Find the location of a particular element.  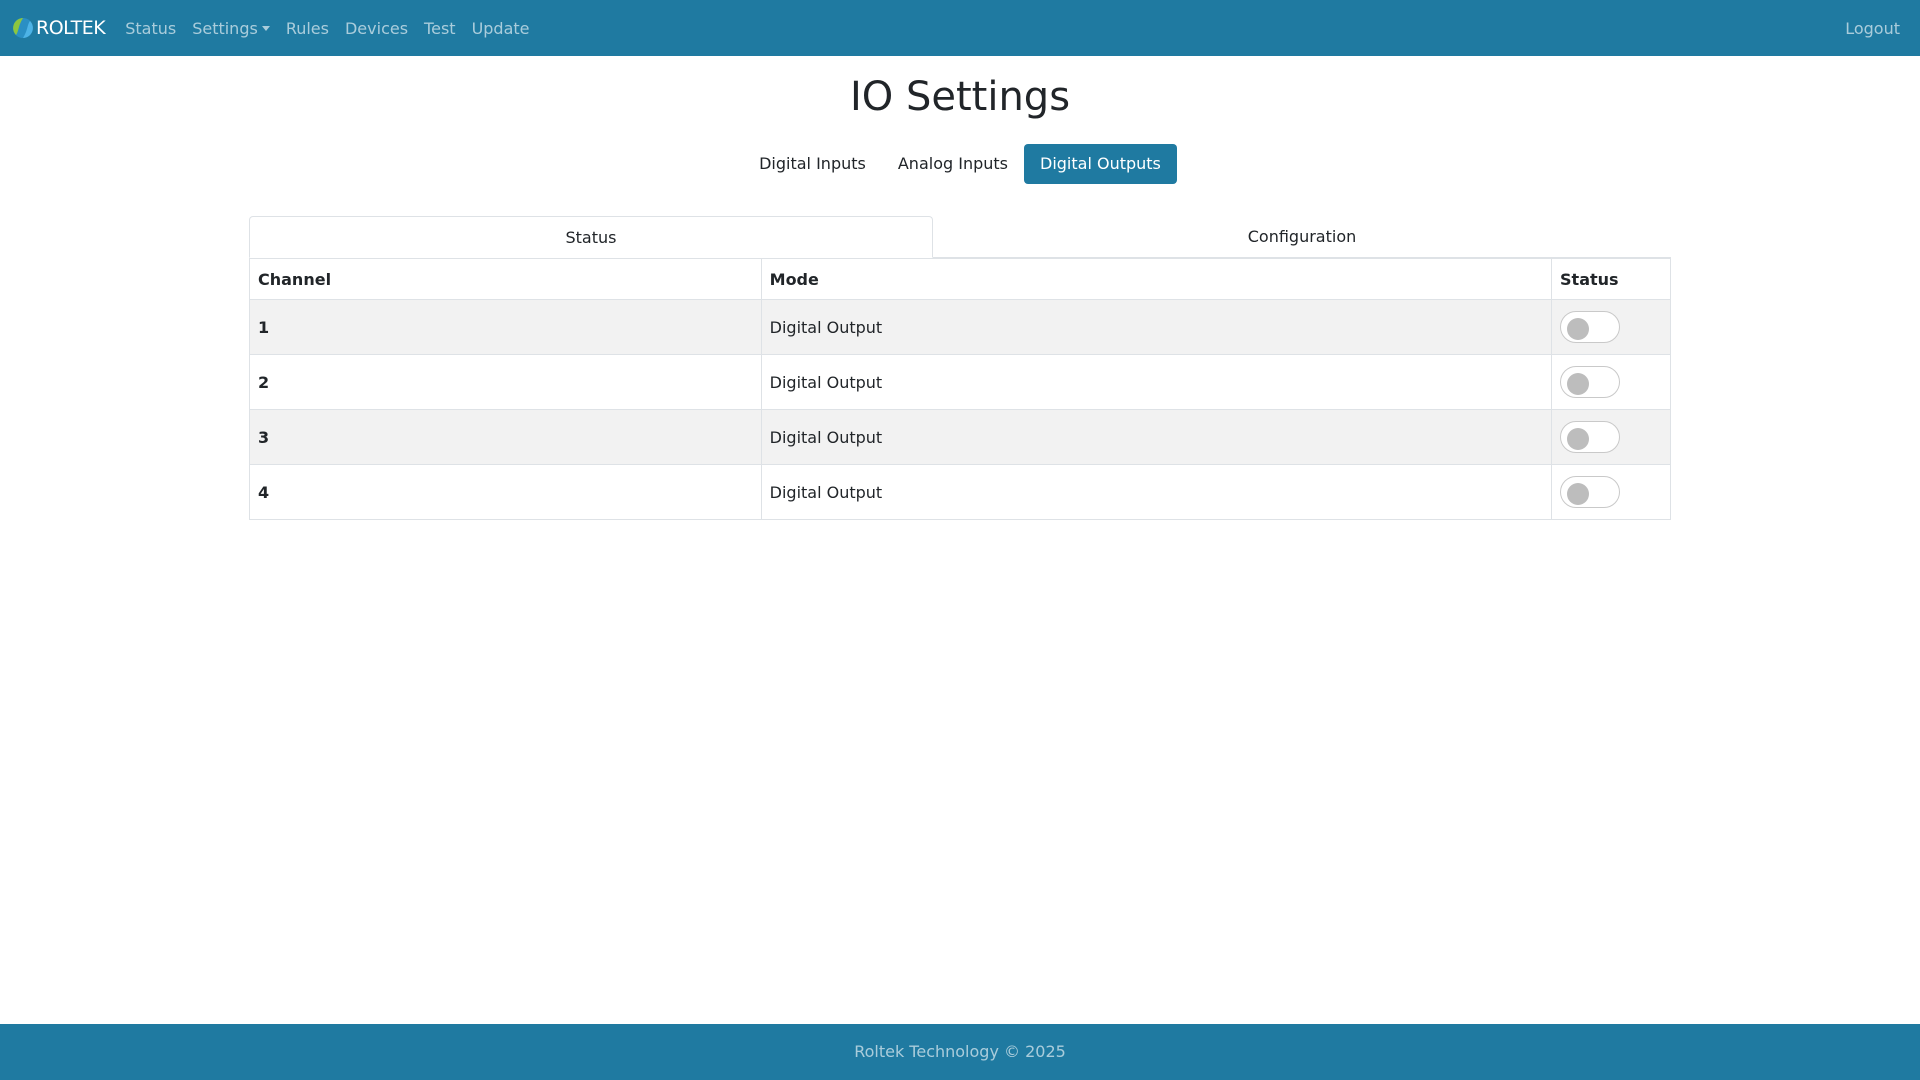

page-title: IO Settings is located at coordinates (960, 97).